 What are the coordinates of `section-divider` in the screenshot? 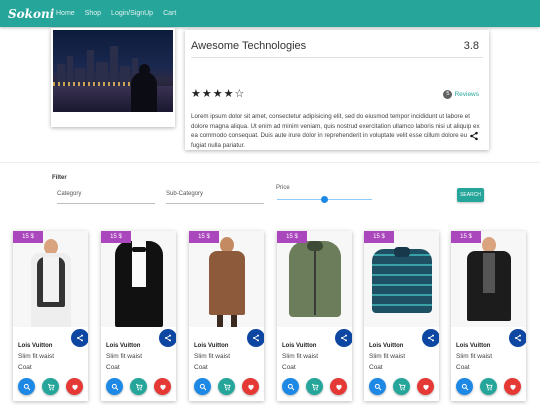 It's located at (270, 162).